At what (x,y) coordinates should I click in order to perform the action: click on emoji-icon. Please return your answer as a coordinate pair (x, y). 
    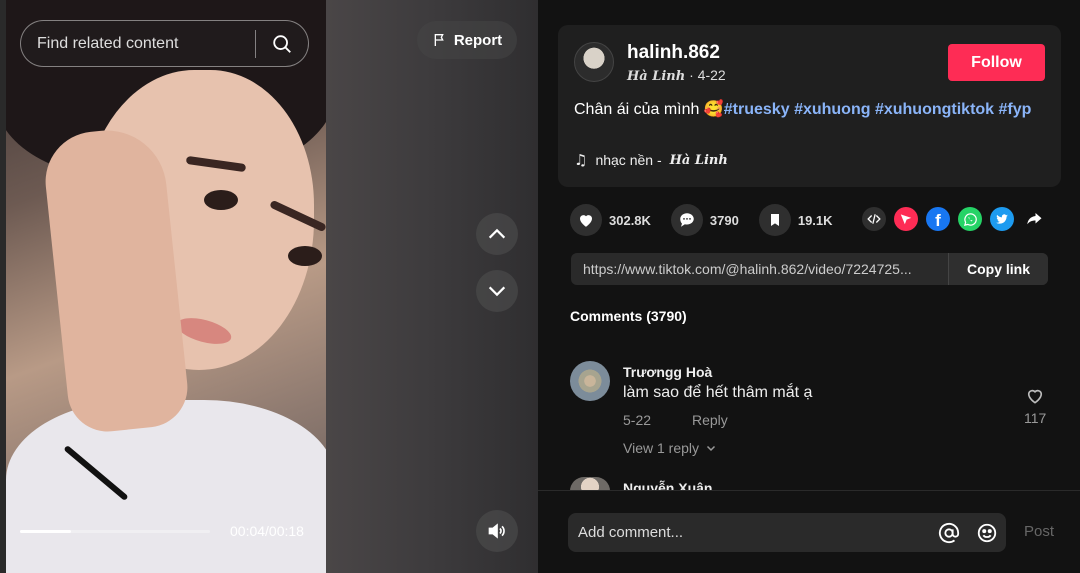
    Looking at the image, I should click on (987, 532).